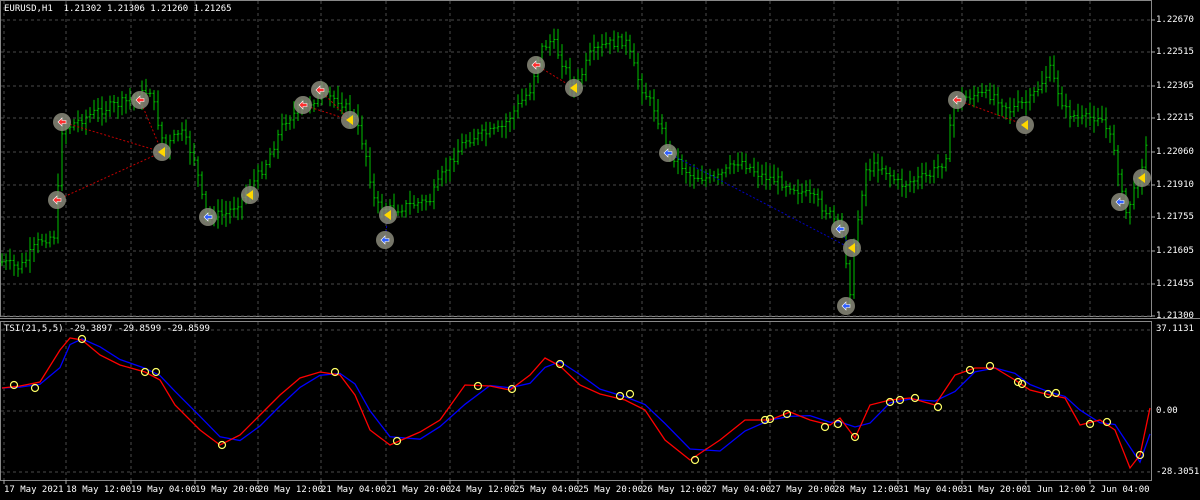 This screenshot has width=1200, height=500. I want to click on price-label: 1.22060, so click(1175, 152).